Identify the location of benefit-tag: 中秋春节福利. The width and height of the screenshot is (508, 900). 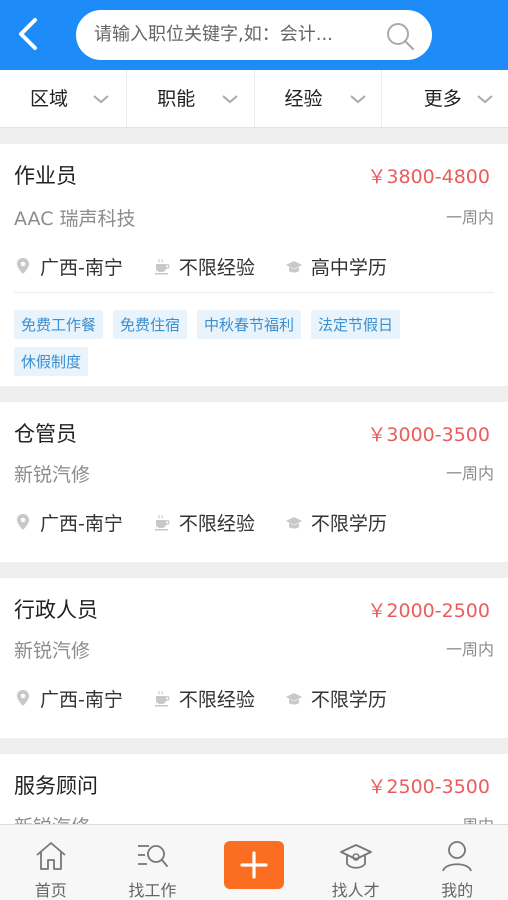
(249, 324).